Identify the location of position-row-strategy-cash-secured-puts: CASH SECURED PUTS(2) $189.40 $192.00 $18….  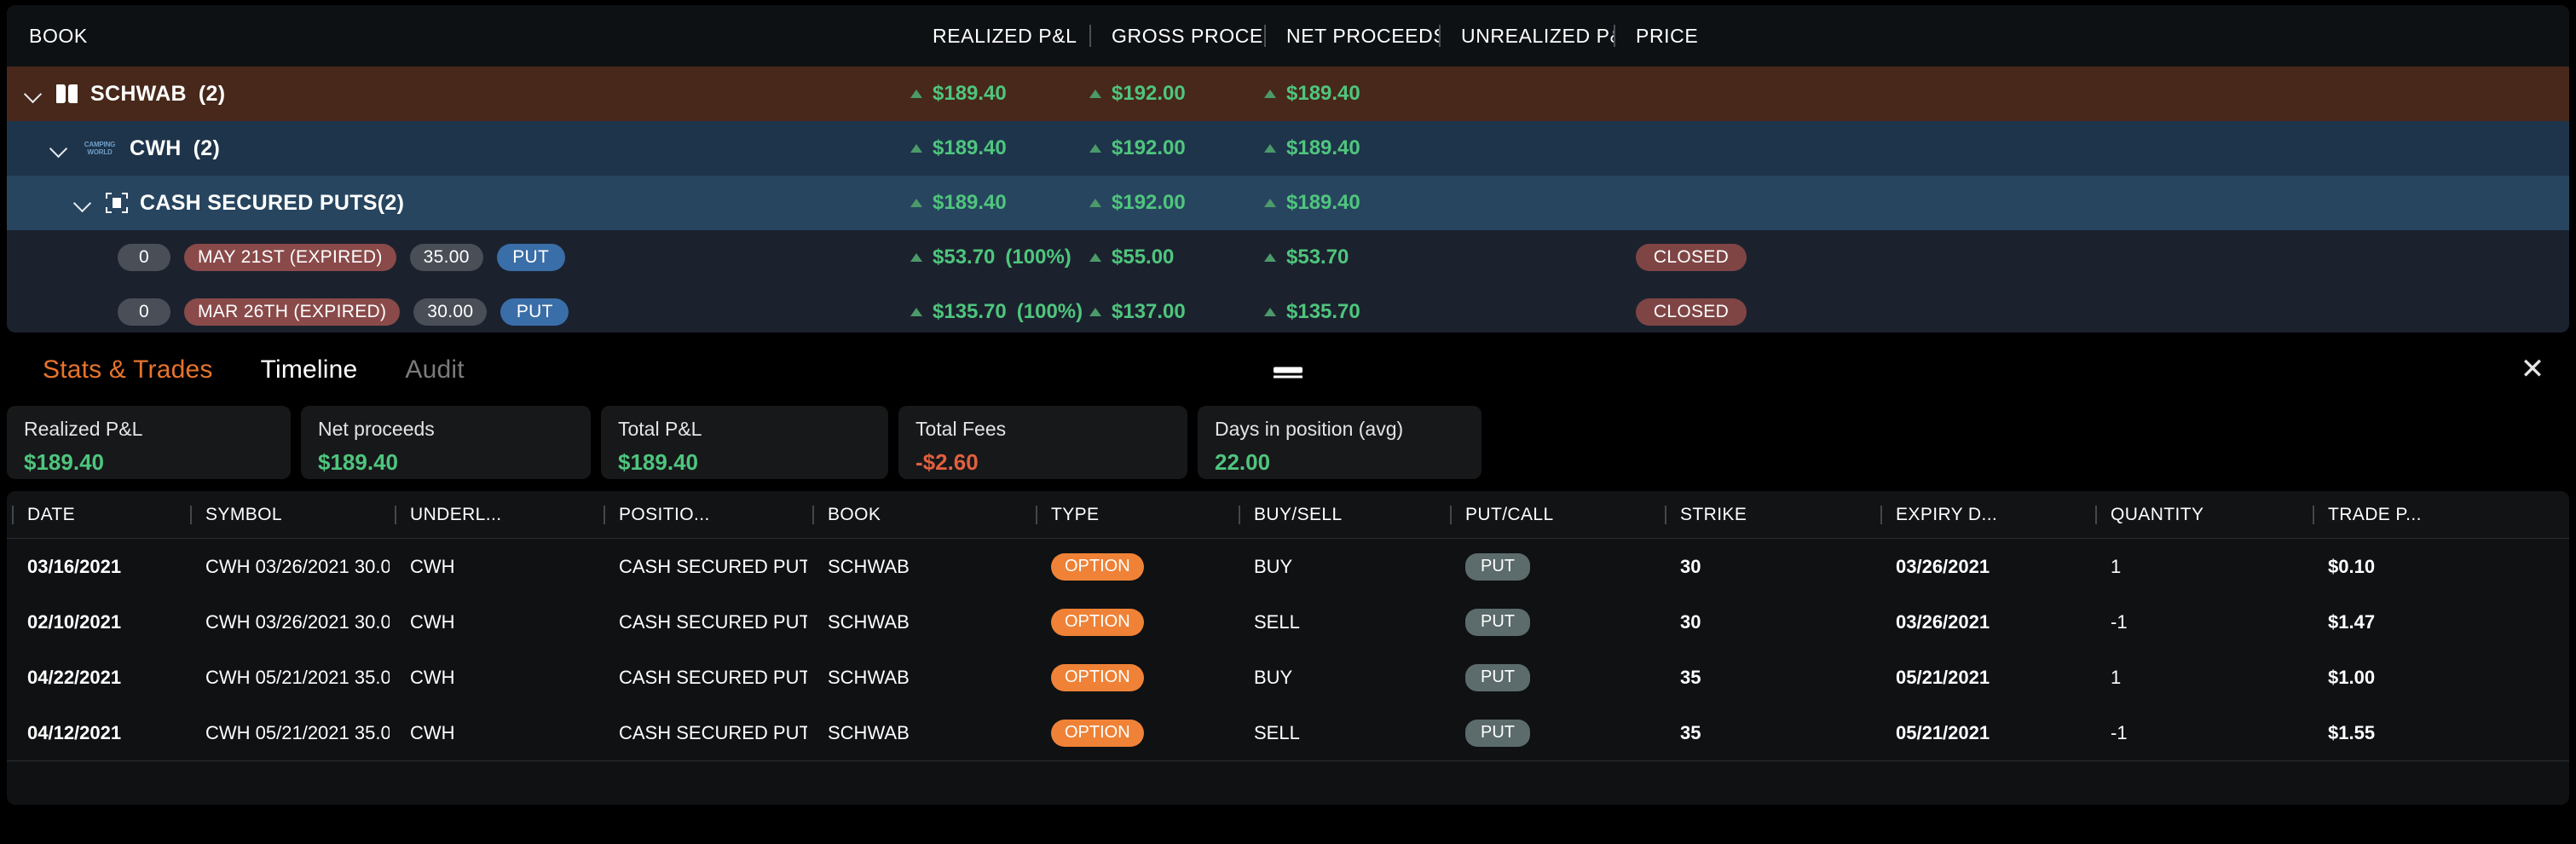
(1288, 203).